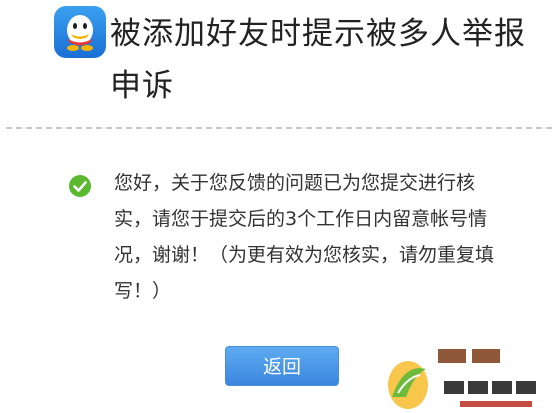 The image size is (552, 413). I want to click on site-watermark-logo, so click(458, 376).